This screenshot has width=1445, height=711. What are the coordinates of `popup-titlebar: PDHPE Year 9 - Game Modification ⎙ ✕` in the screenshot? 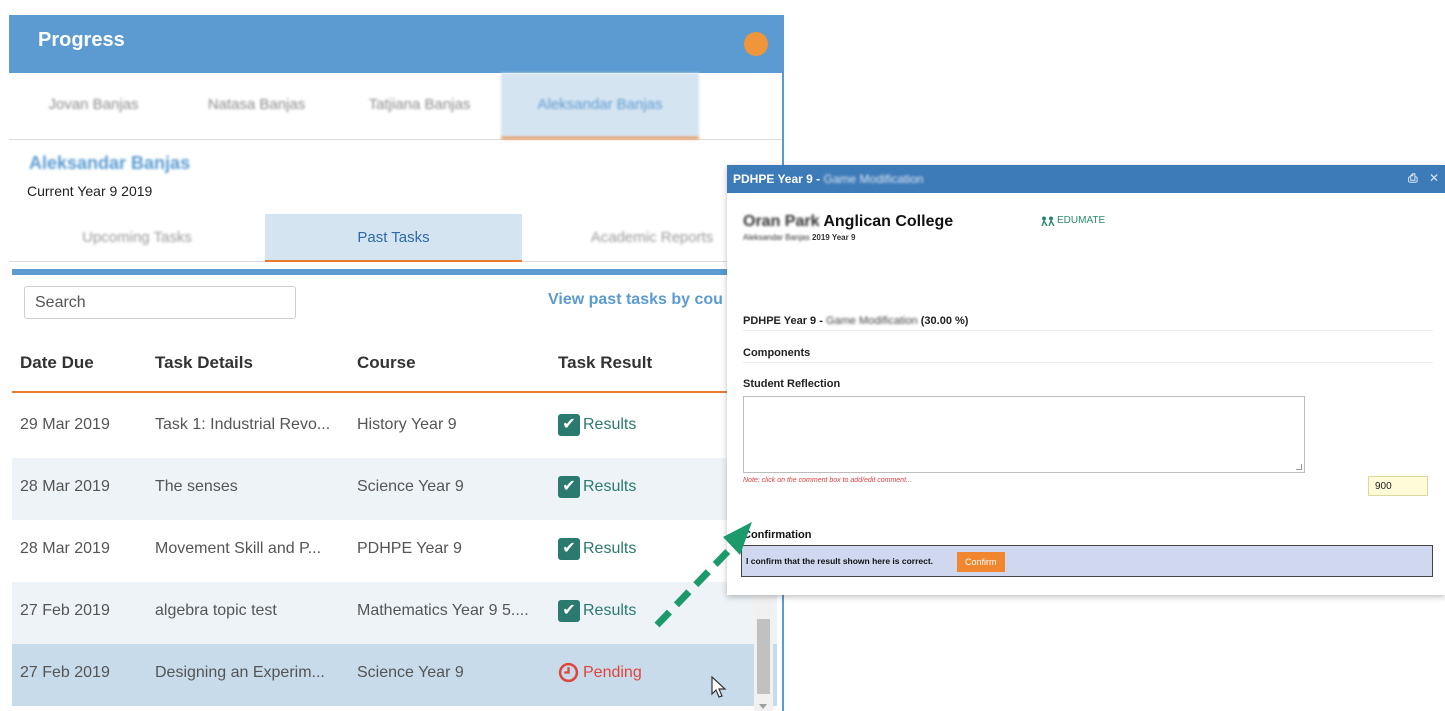 It's located at (1086, 179).